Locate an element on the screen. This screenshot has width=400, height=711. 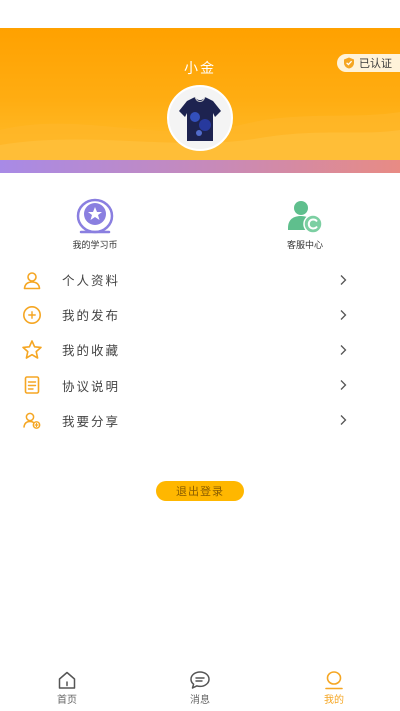
coin-star-icon is located at coordinates (95, 216).